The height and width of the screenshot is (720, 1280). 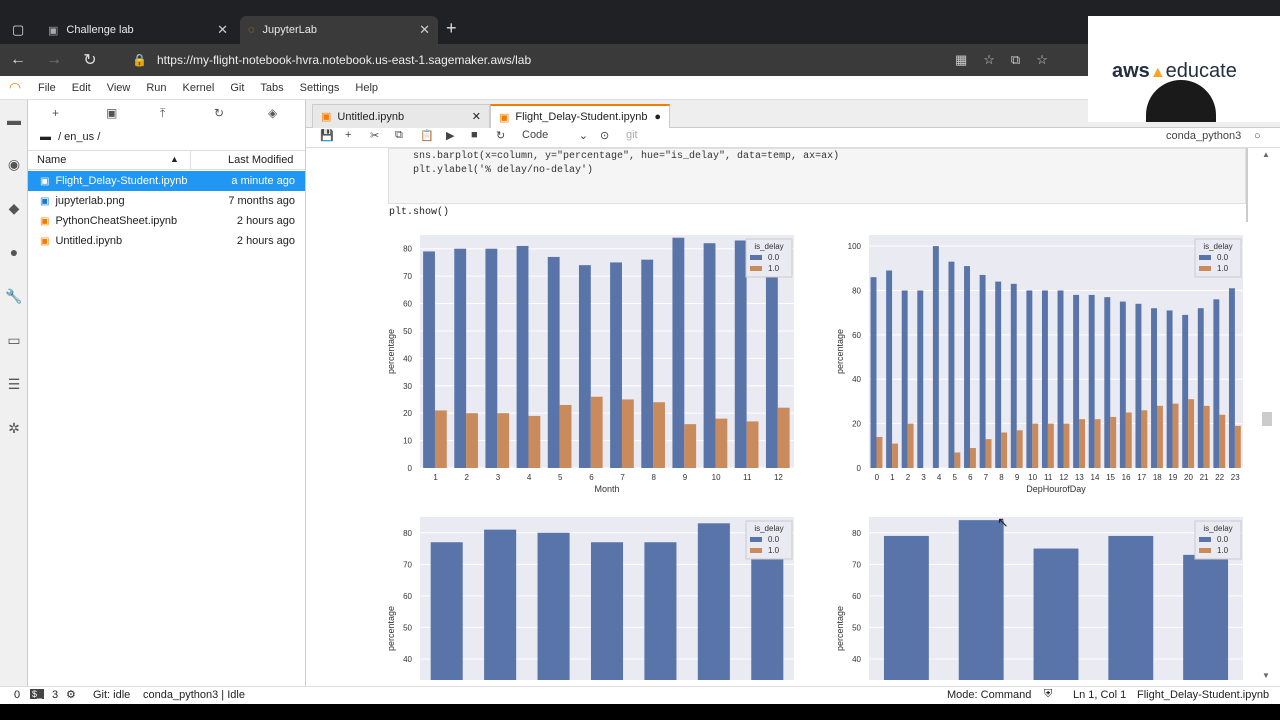 I want to click on cut-icon: ✂, so click(x=374, y=135).